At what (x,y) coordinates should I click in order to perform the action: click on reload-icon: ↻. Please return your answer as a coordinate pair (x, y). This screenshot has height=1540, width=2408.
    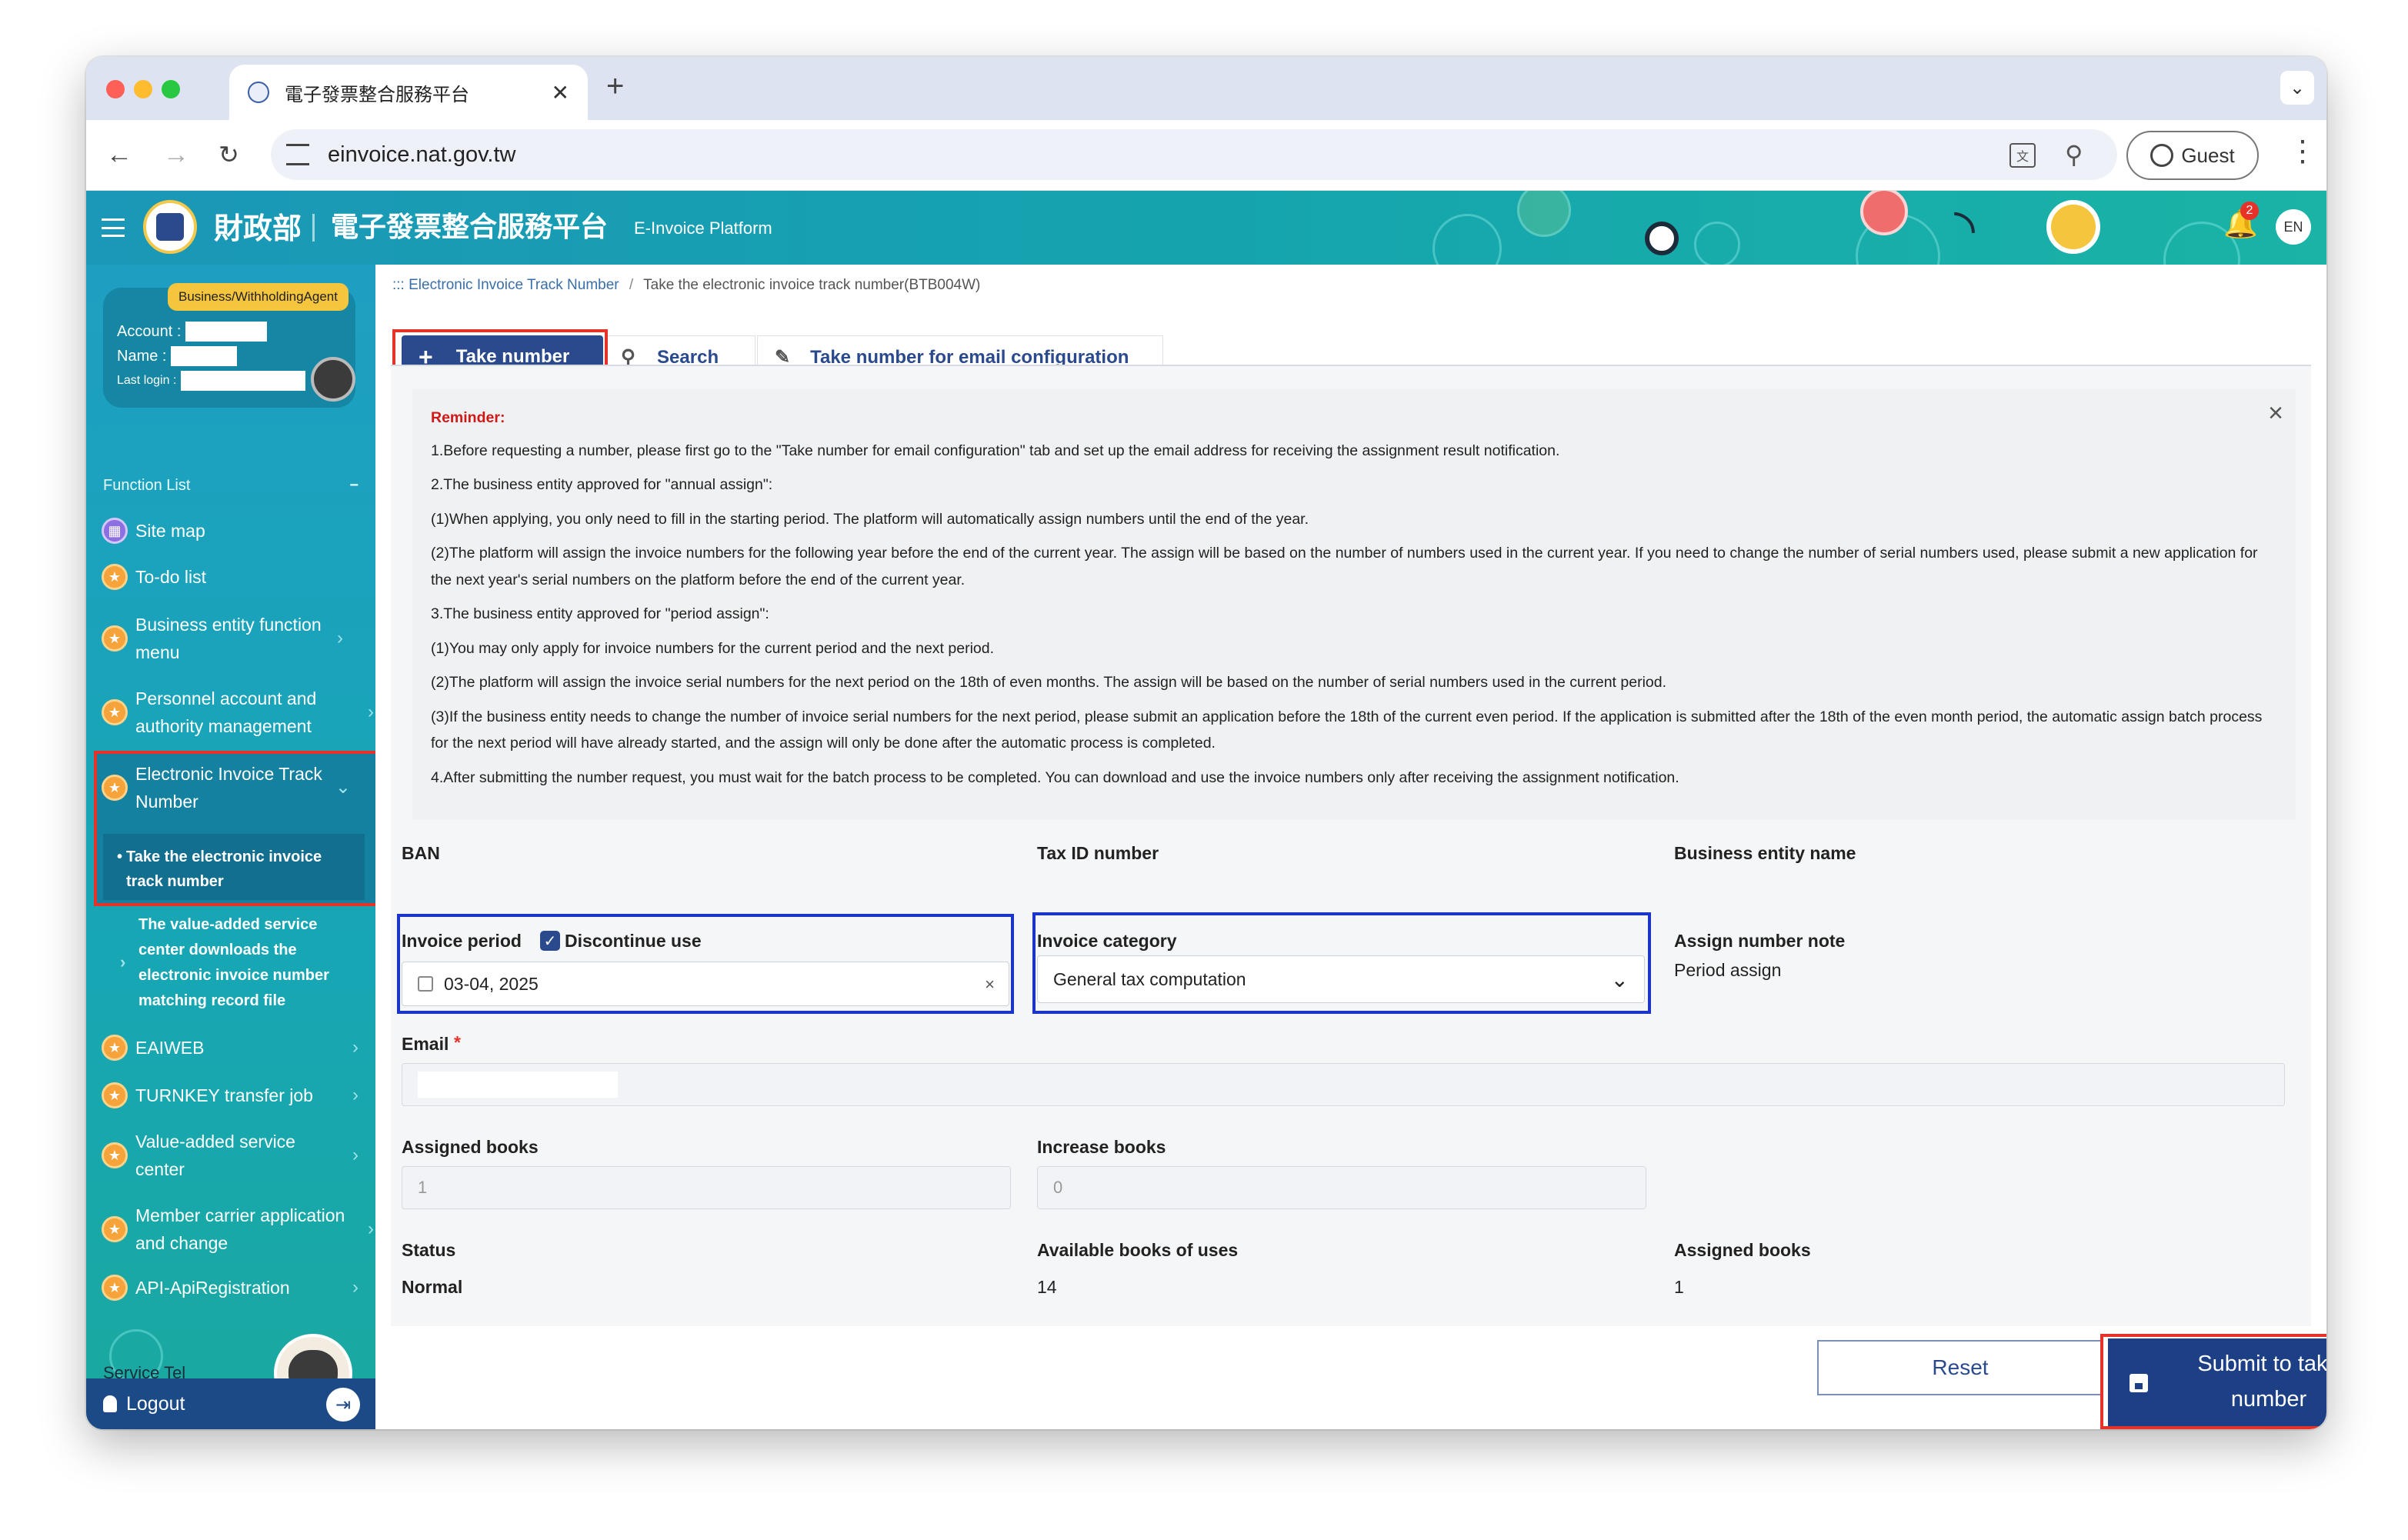
    Looking at the image, I should click on (228, 155).